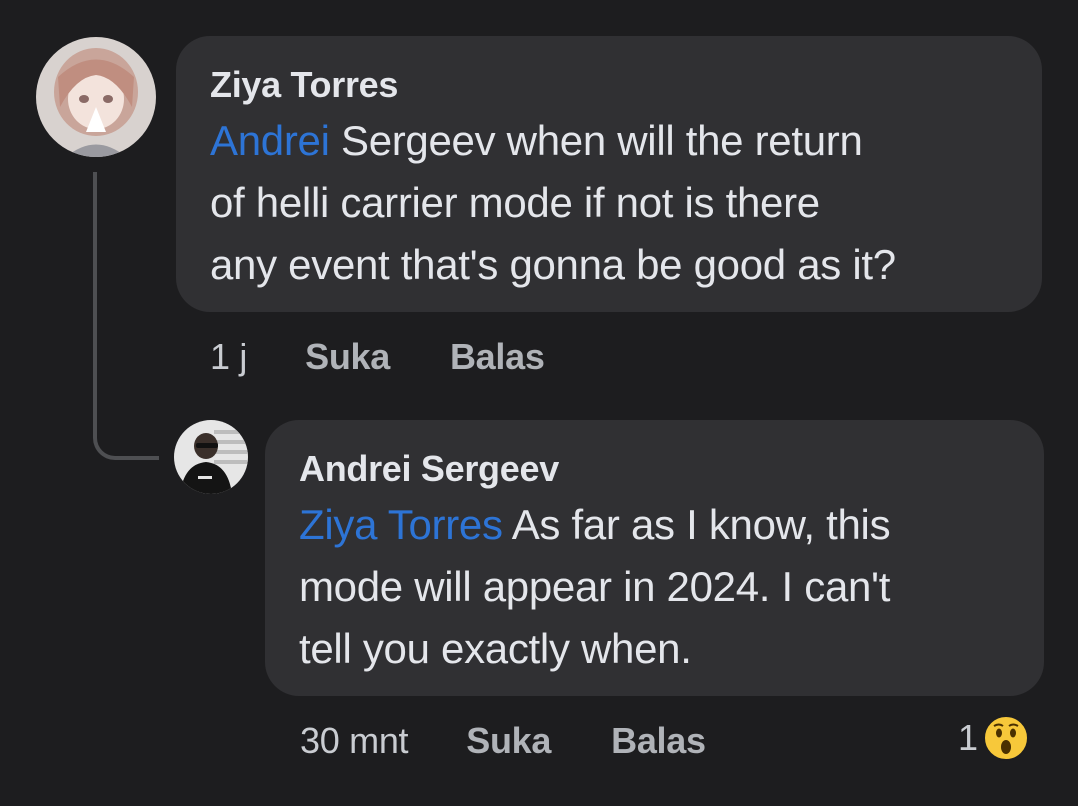  I want to click on reply-text-segment: As far as I know, this, so click(696, 524).